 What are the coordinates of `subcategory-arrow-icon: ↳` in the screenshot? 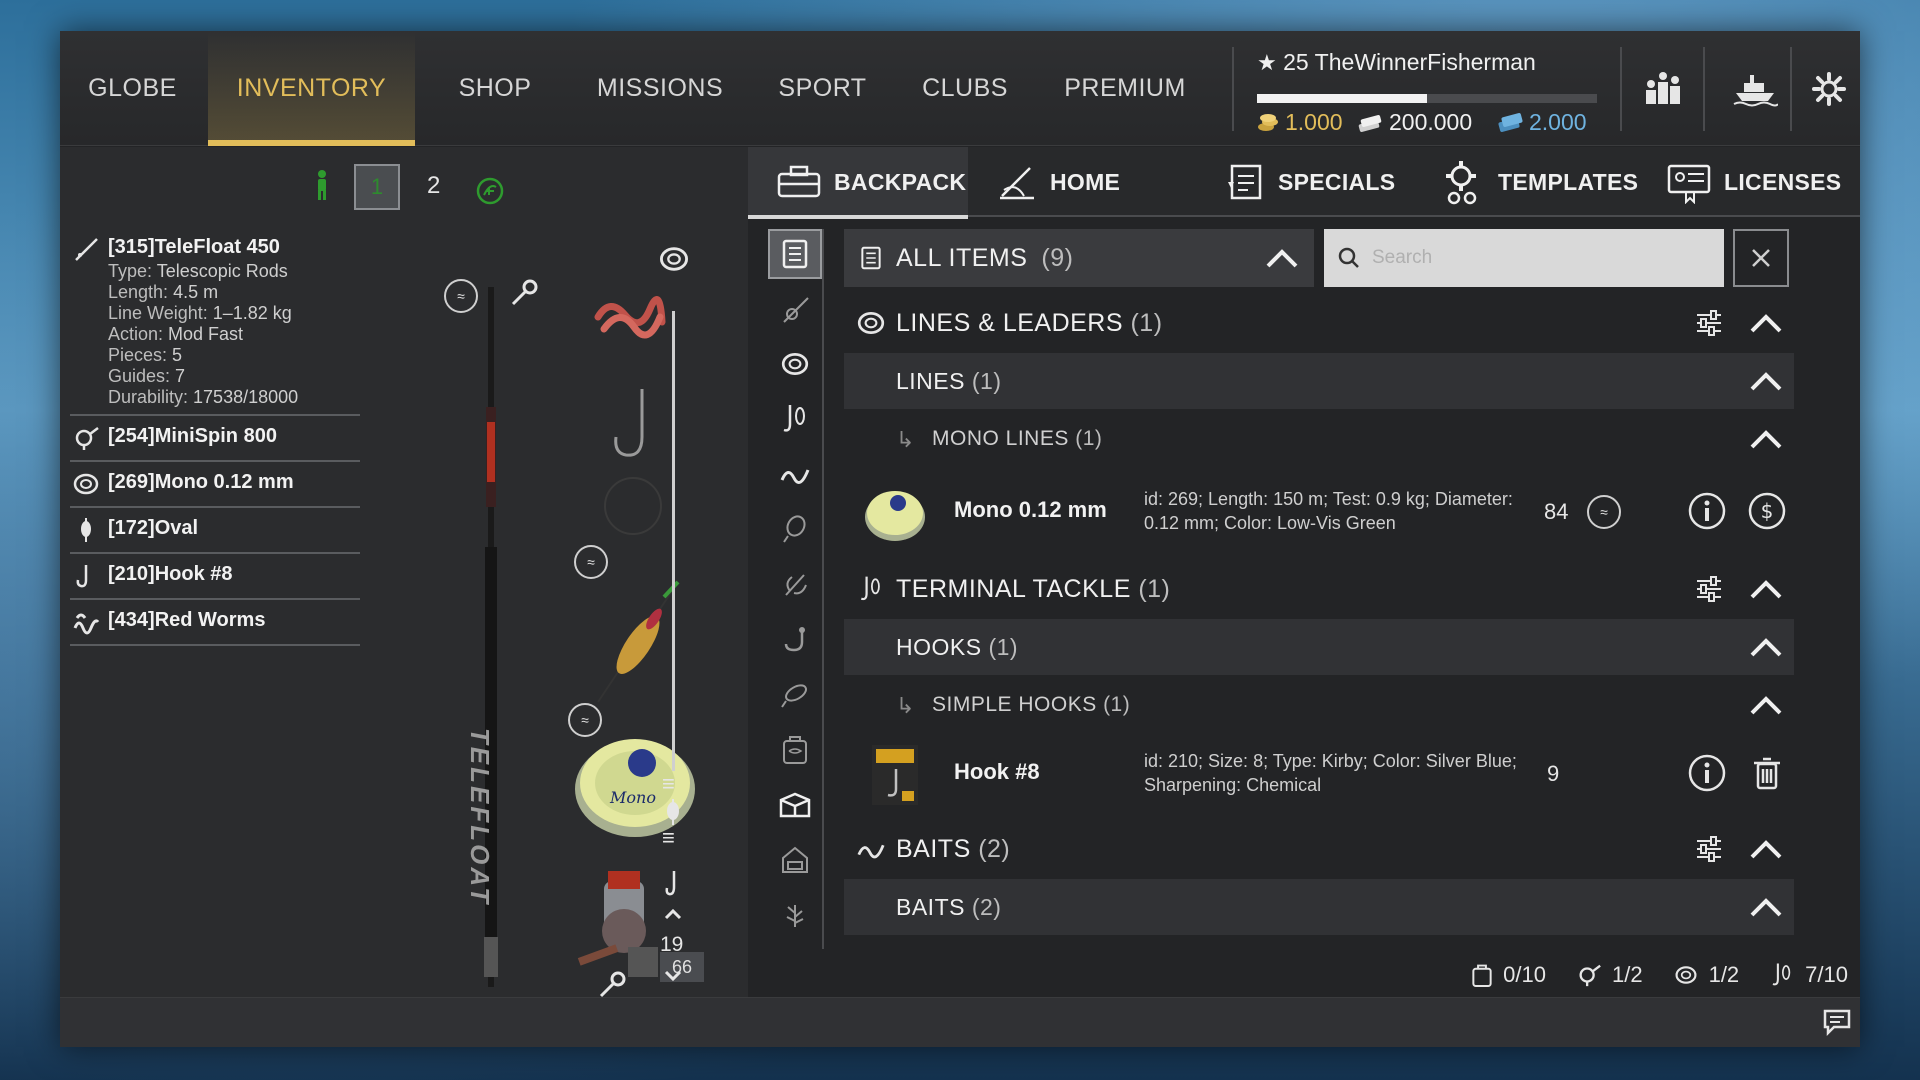 It's located at (905, 439).